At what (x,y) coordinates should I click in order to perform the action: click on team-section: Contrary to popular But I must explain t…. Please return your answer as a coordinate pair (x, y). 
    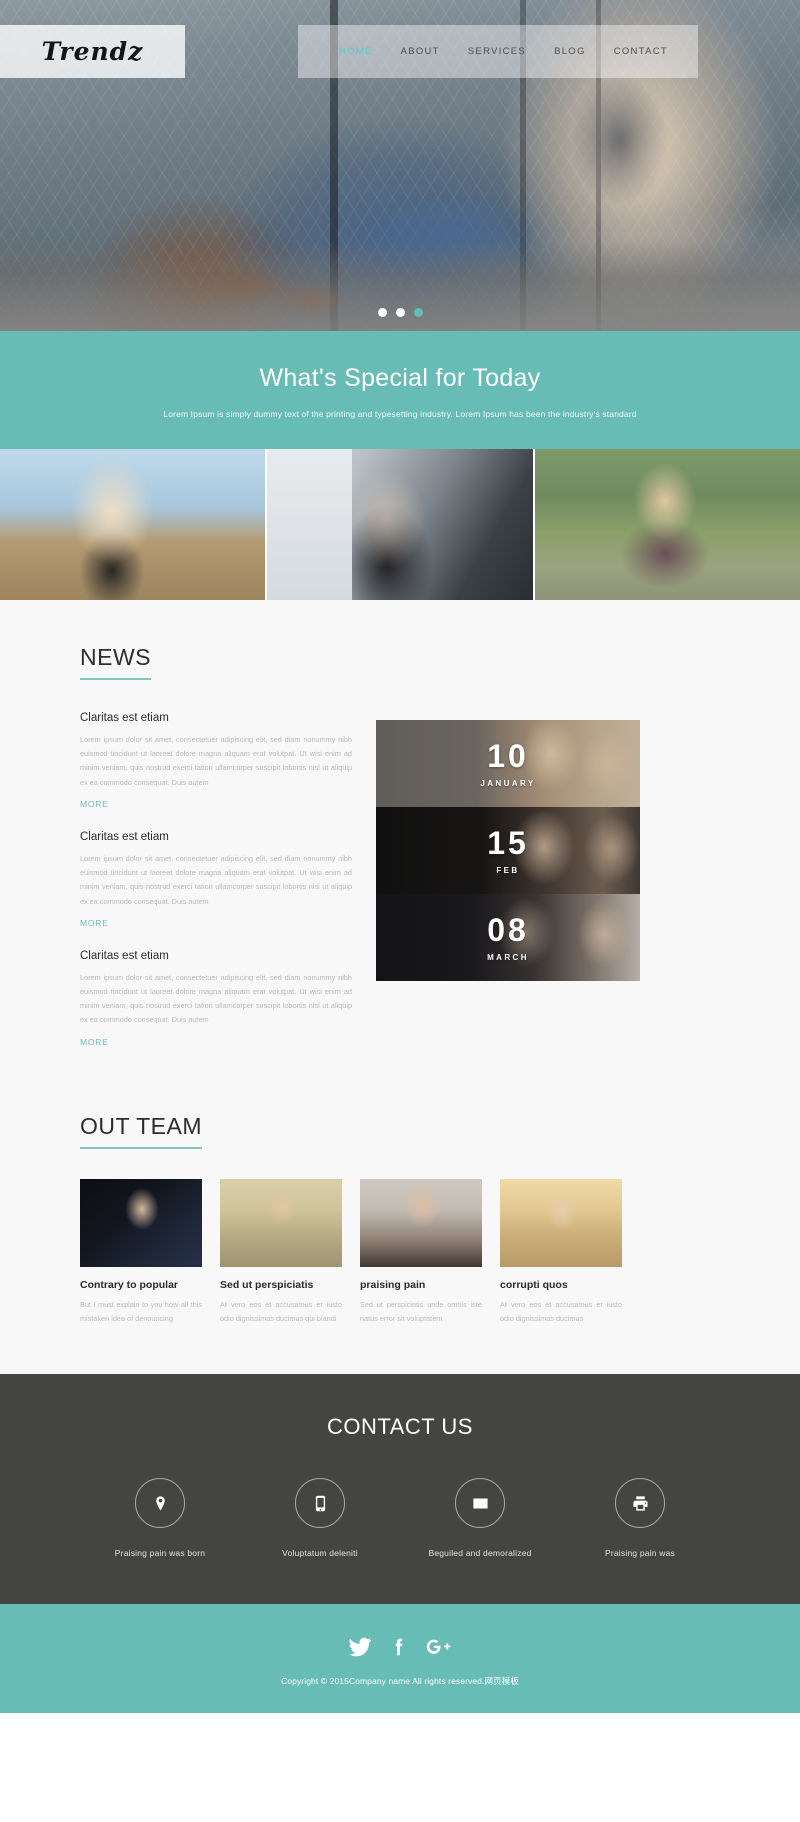
    Looking at the image, I should click on (400, 1252).